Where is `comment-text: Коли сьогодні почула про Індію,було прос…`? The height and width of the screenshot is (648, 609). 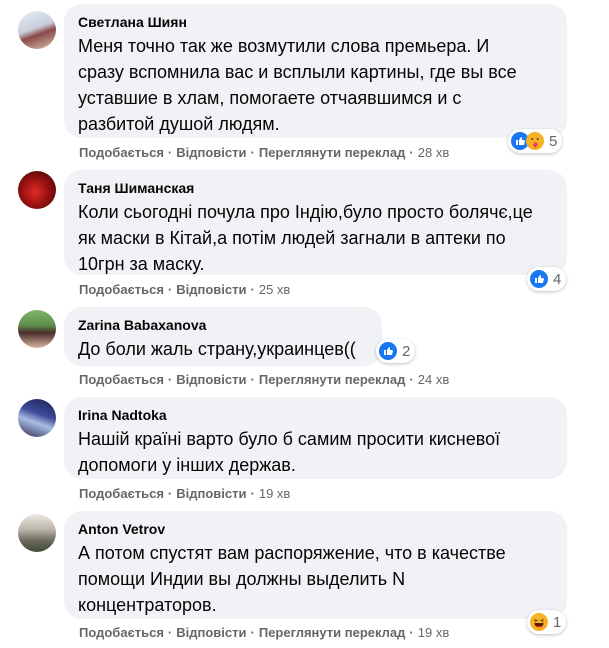 comment-text: Коли сьогодні почула про Індію,було прос… is located at coordinates (305, 238).